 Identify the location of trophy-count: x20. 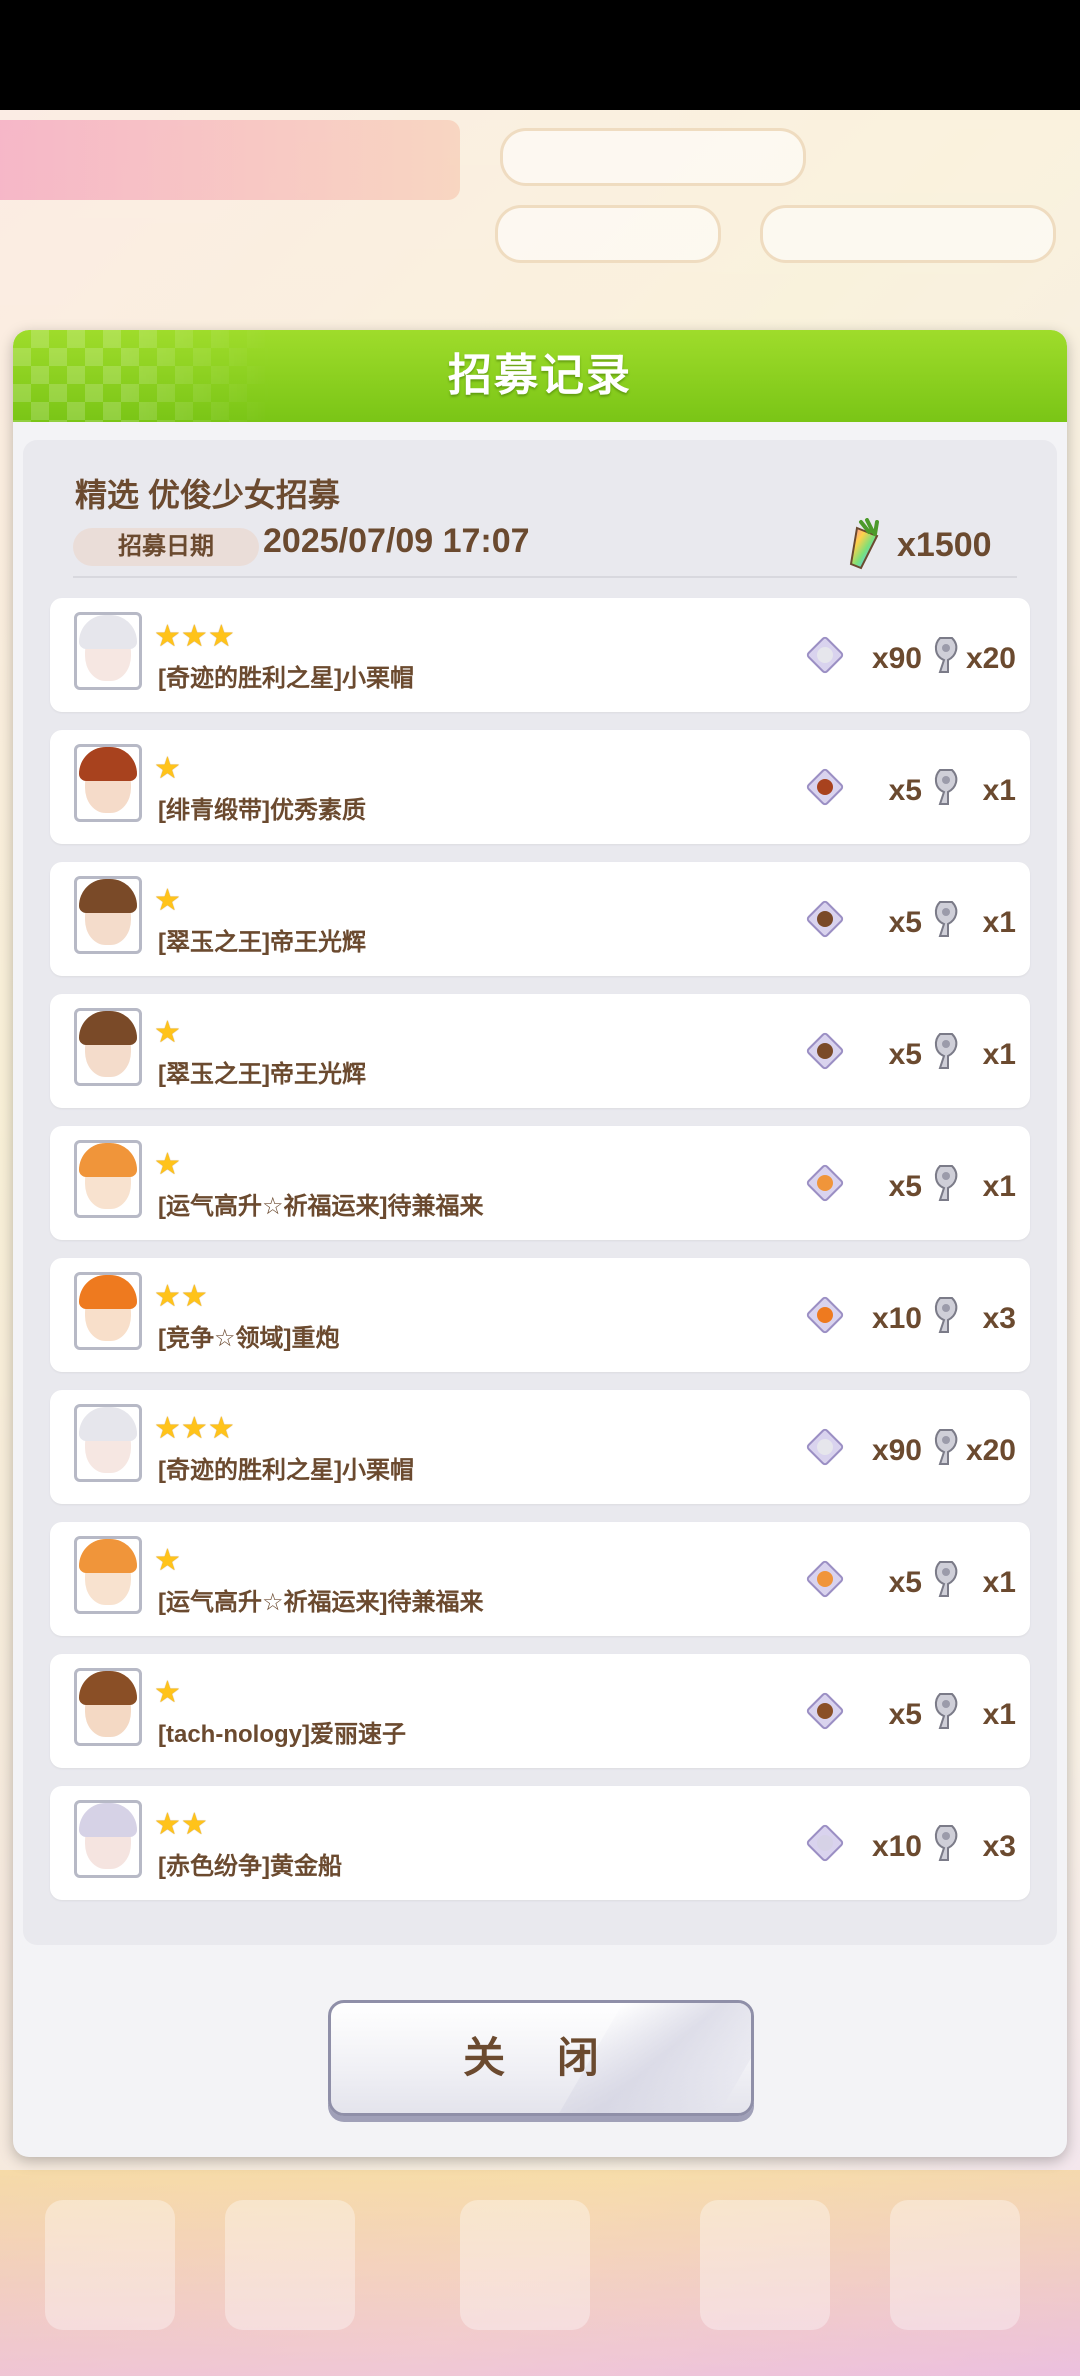
(990, 1450).